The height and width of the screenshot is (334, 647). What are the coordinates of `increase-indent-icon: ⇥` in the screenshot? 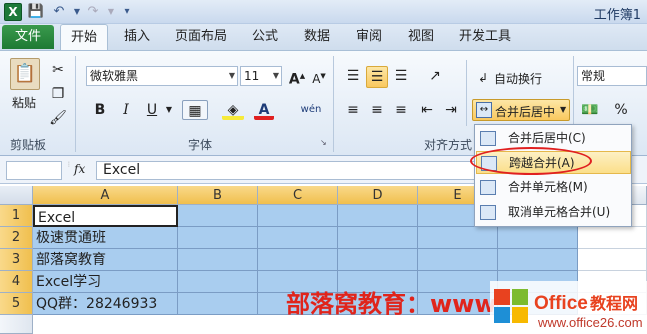 It's located at (451, 111).